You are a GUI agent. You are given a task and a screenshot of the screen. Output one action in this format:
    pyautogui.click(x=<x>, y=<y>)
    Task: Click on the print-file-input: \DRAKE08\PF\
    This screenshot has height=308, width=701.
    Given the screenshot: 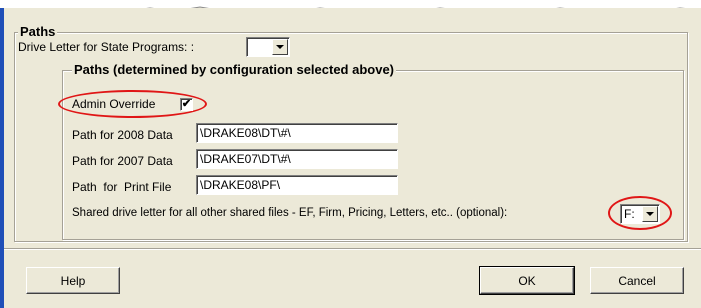 What is the action you would take?
    pyautogui.click(x=297, y=185)
    